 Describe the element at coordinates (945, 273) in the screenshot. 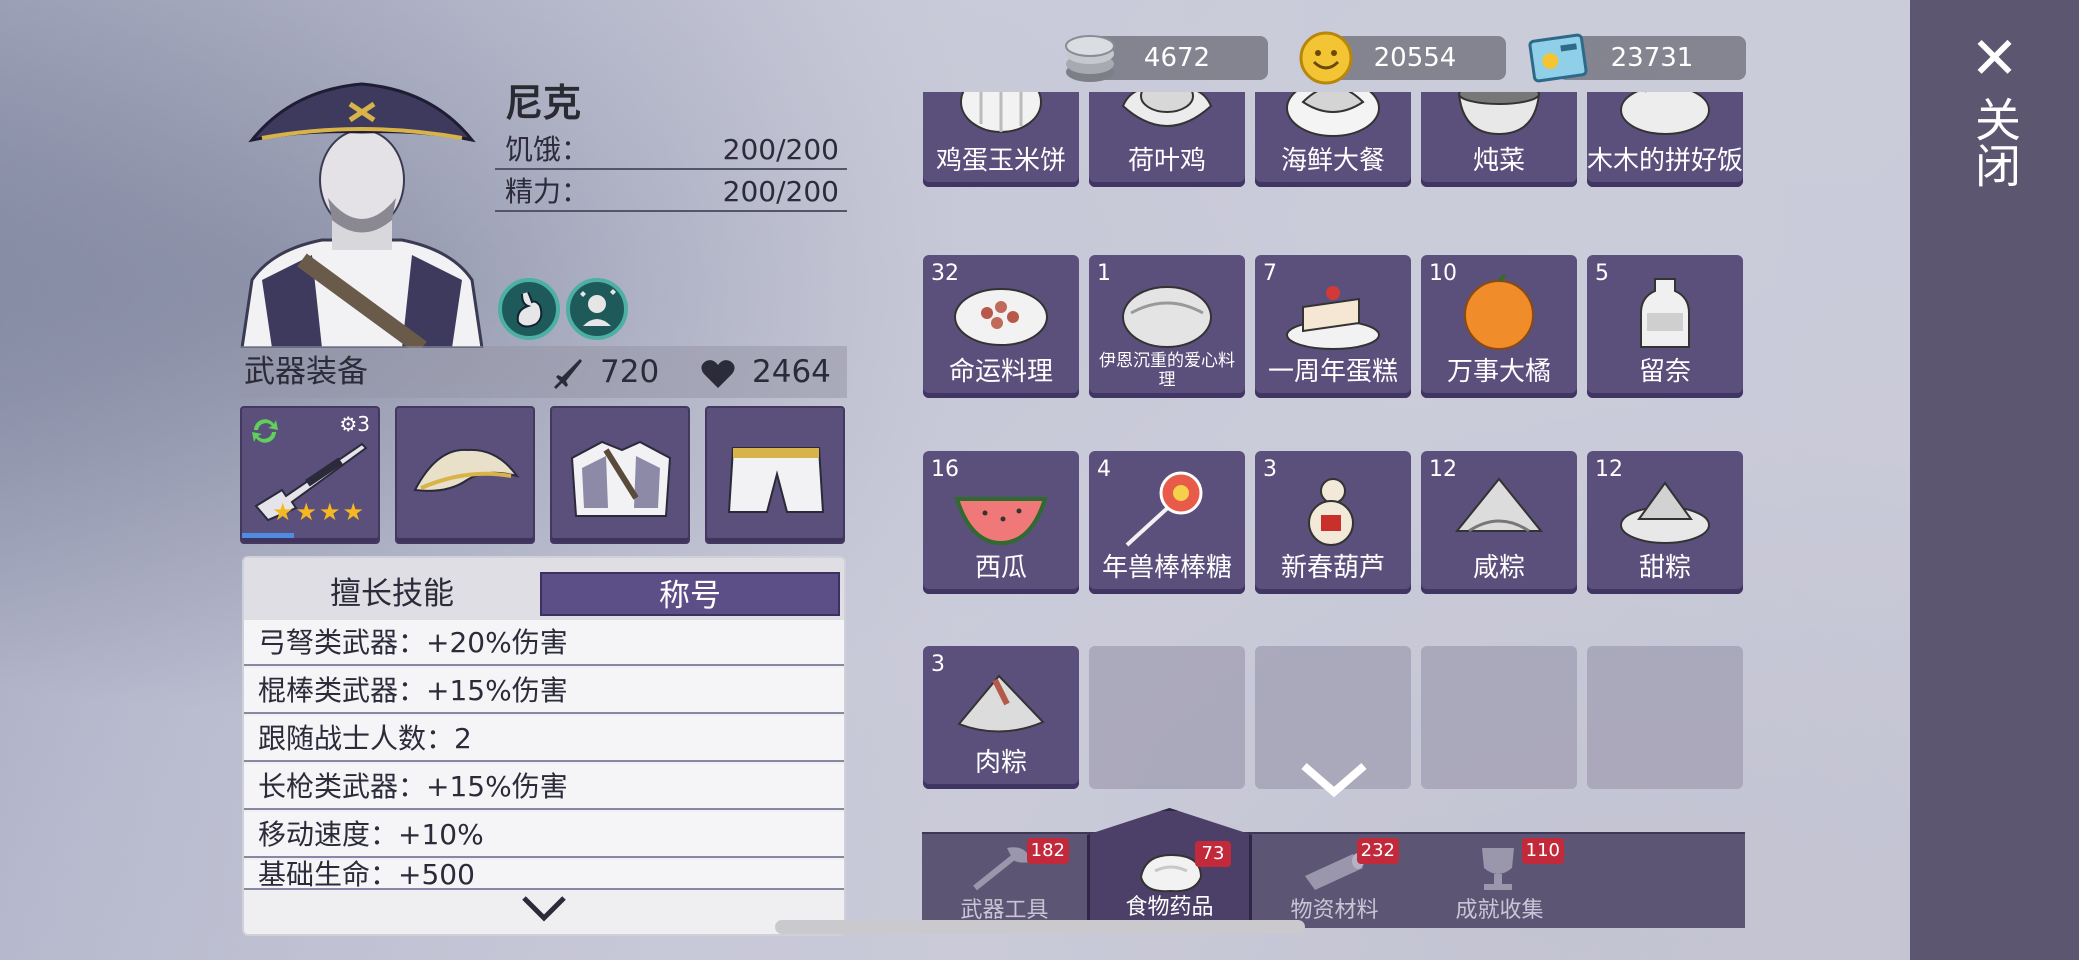

I see `item-count: 32` at that location.